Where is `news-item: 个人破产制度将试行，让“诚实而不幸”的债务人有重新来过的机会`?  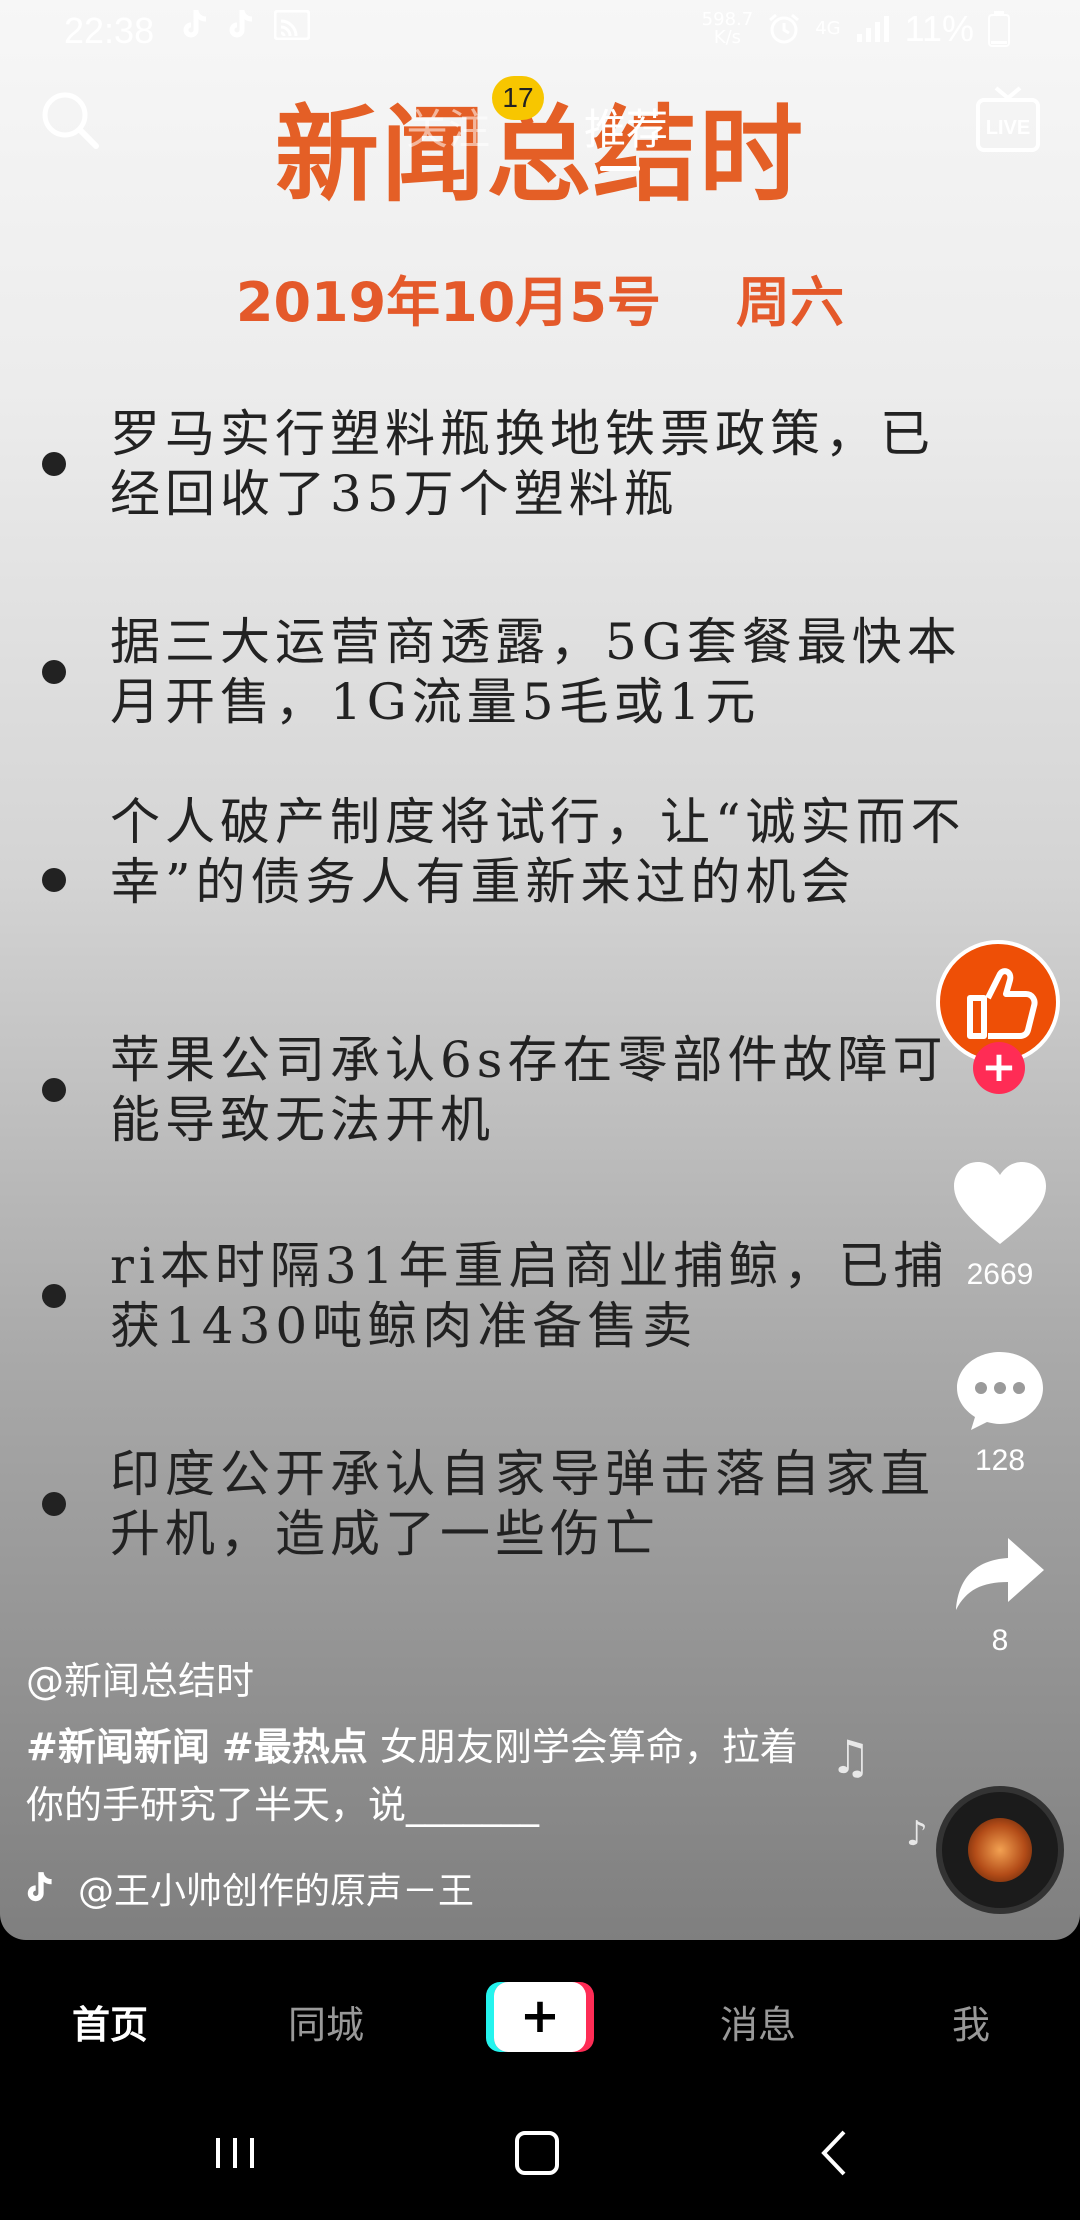
news-item: 个人破产制度将试行，让“诚实而不幸”的债务人有重新来过的机会 is located at coordinates (538, 852).